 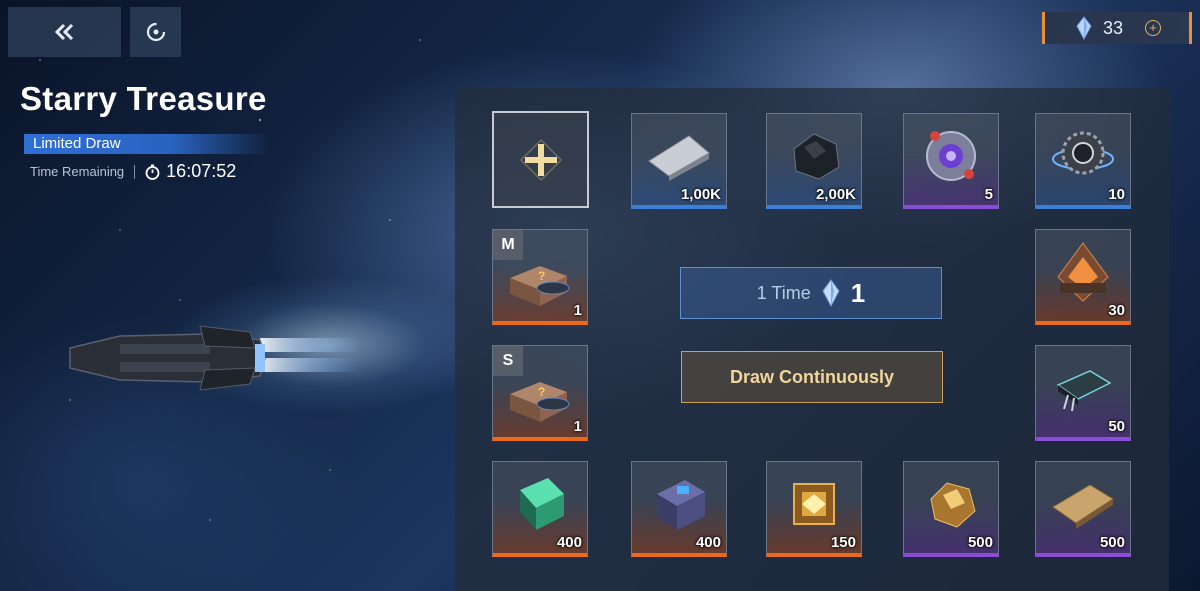 What do you see at coordinates (146, 144) in the screenshot?
I see `limited-draw-badge: Limited Draw` at bounding box center [146, 144].